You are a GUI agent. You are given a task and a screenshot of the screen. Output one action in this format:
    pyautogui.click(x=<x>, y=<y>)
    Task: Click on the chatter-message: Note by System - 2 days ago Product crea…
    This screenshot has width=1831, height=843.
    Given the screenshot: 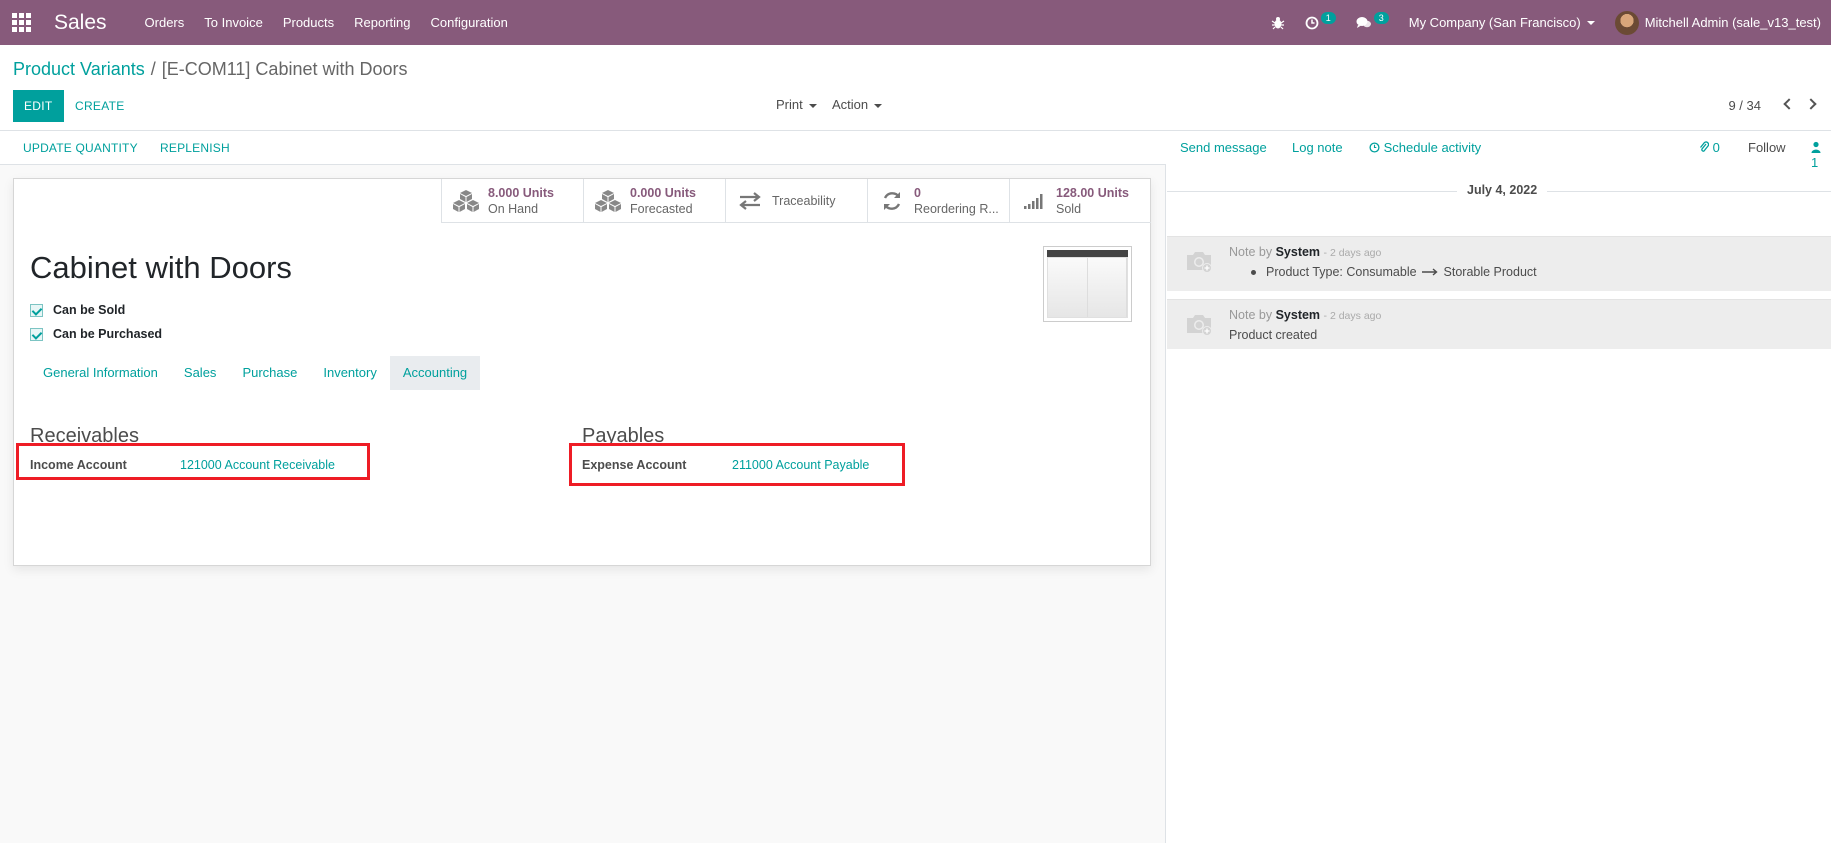 What is the action you would take?
    pyautogui.click(x=1499, y=324)
    